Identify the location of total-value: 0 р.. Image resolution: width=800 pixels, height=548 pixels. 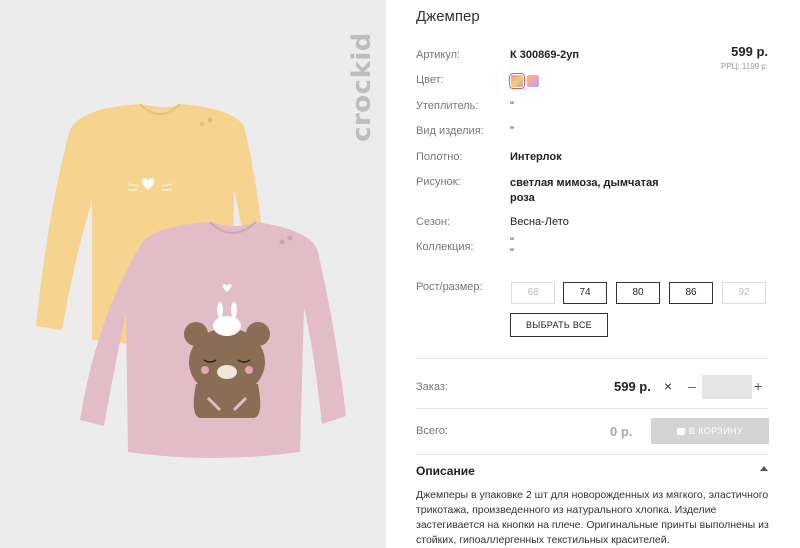
(621, 431).